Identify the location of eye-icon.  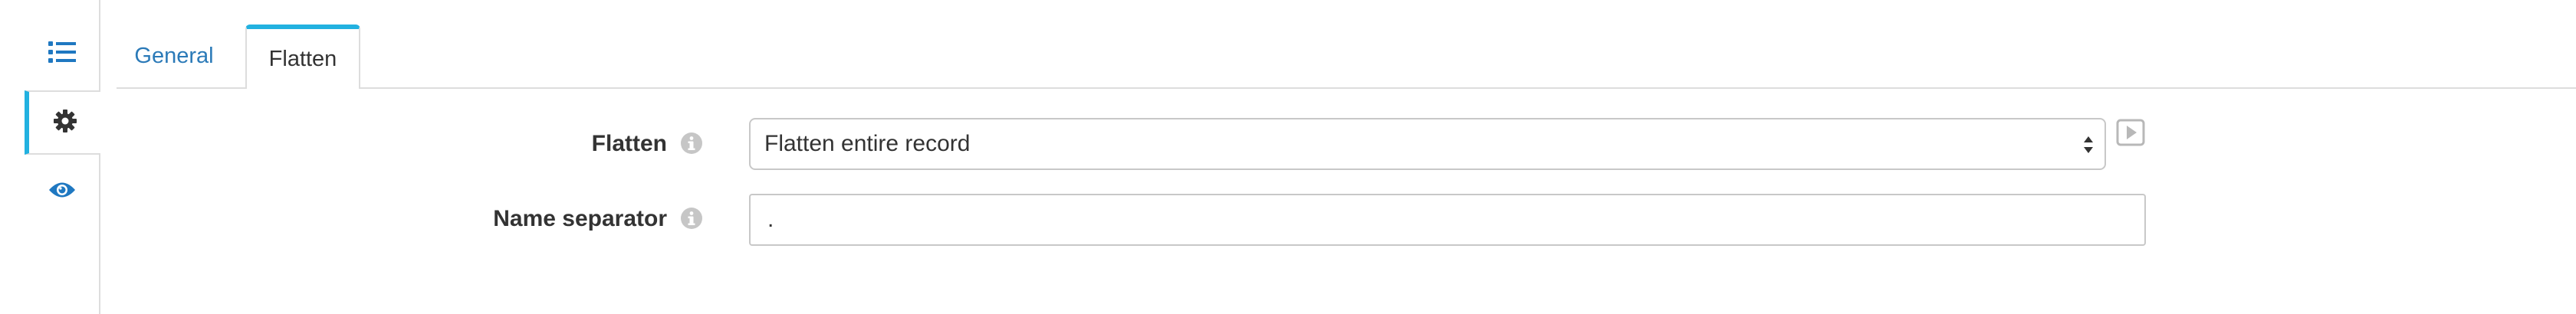
(62, 192).